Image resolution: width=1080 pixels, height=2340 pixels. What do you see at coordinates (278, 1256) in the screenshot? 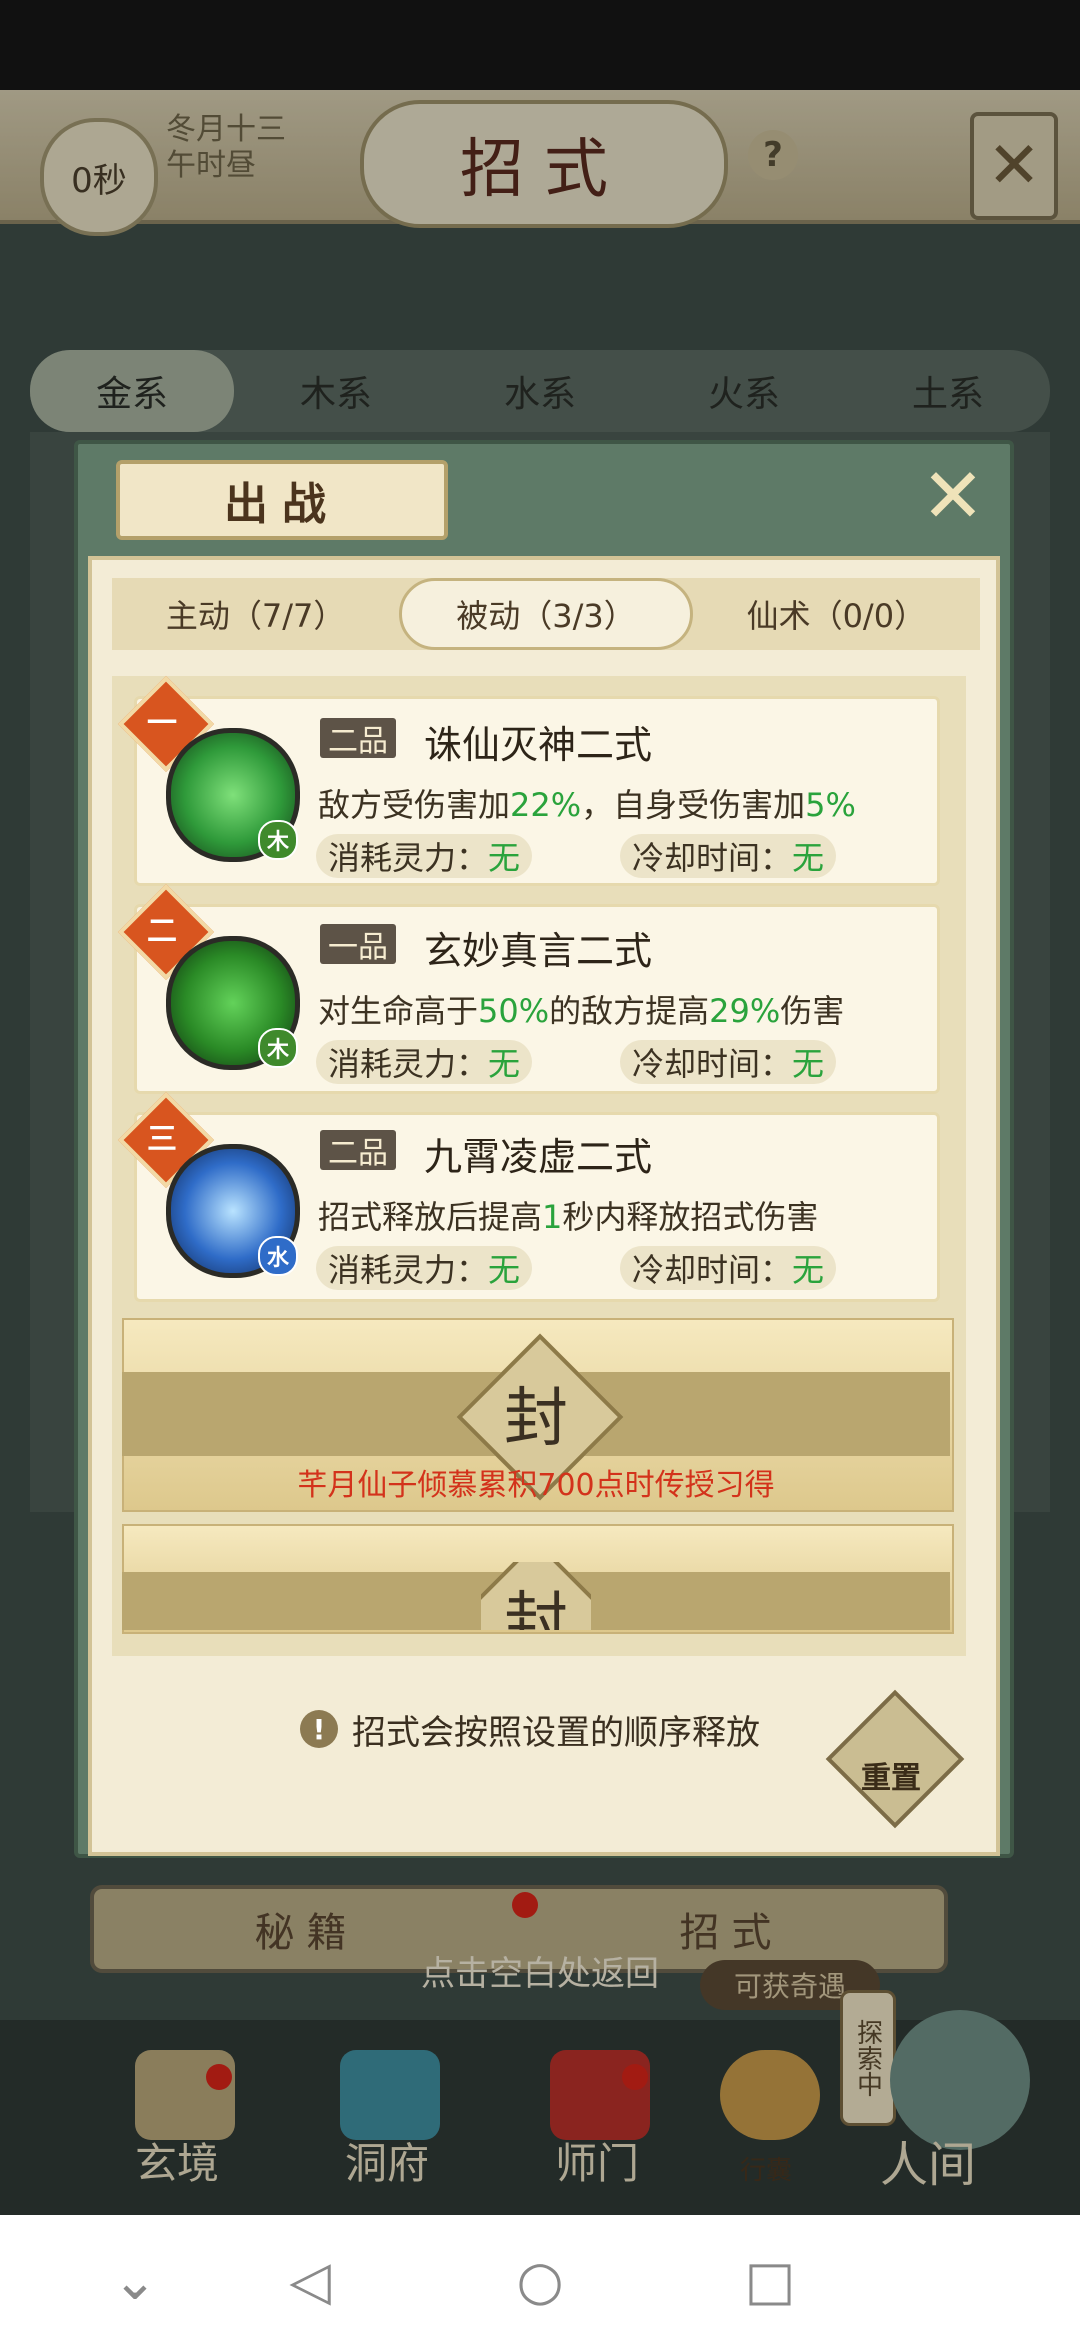
I see `element-badge: 水` at bounding box center [278, 1256].